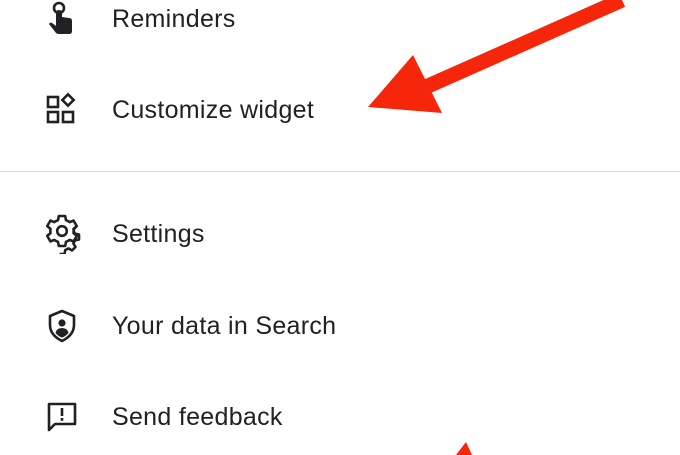  What do you see at coordinates (340, 171) in the screenshot?
I see `menu-divider` at bounding box center [340, 171].